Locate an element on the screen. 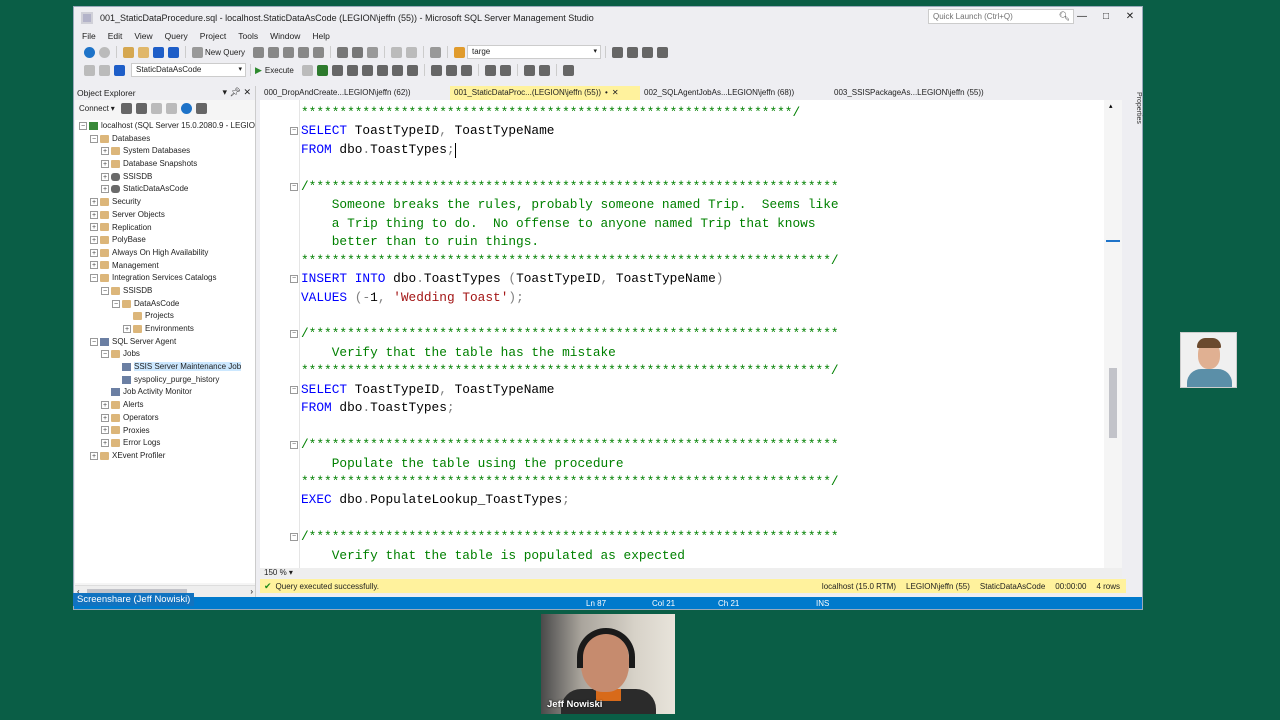 Image resolution: width=1280 pixels, height=720 pixels. disconnect-object-explorer-icon is located at coordinates (141, 108).